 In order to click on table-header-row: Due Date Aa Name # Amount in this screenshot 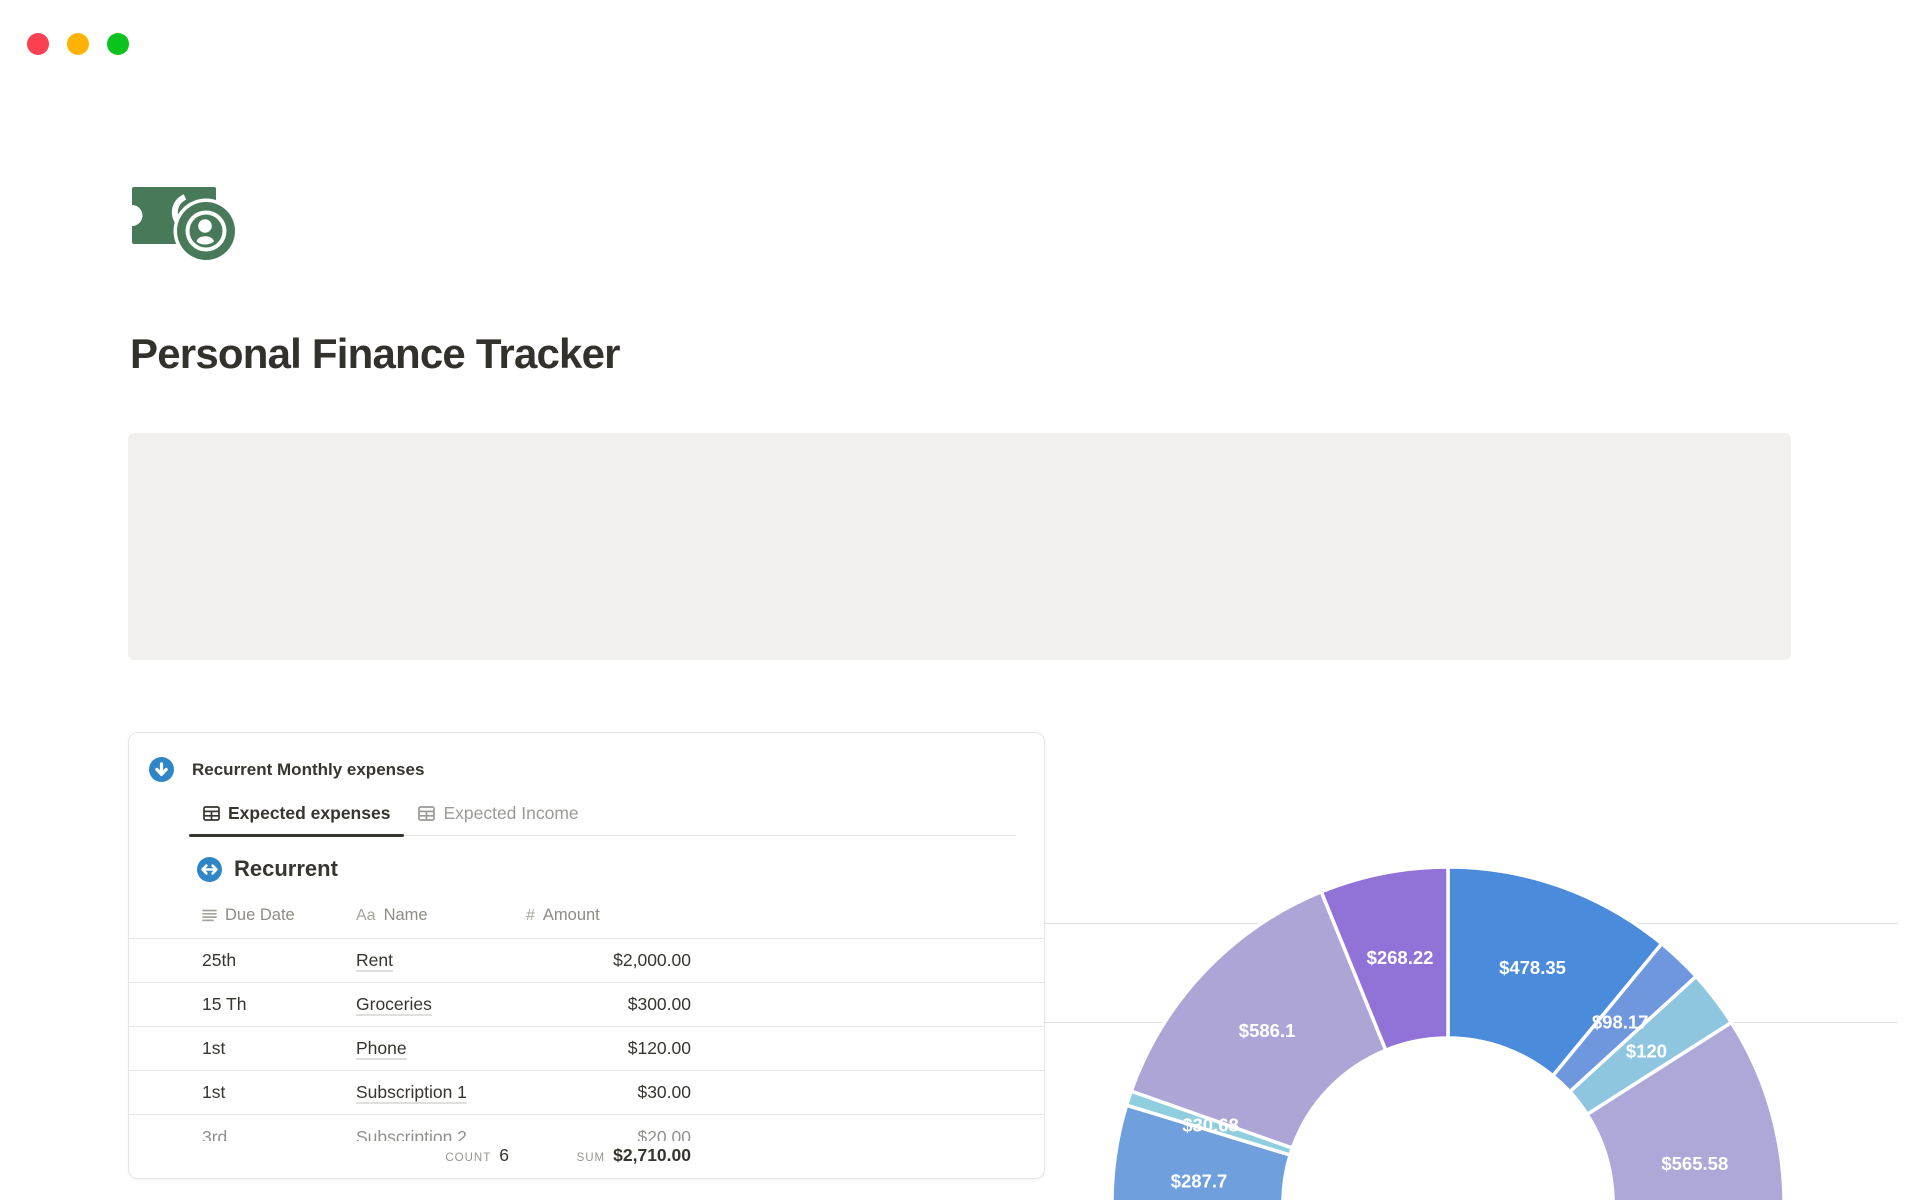, I will do `click(586, 915)`.